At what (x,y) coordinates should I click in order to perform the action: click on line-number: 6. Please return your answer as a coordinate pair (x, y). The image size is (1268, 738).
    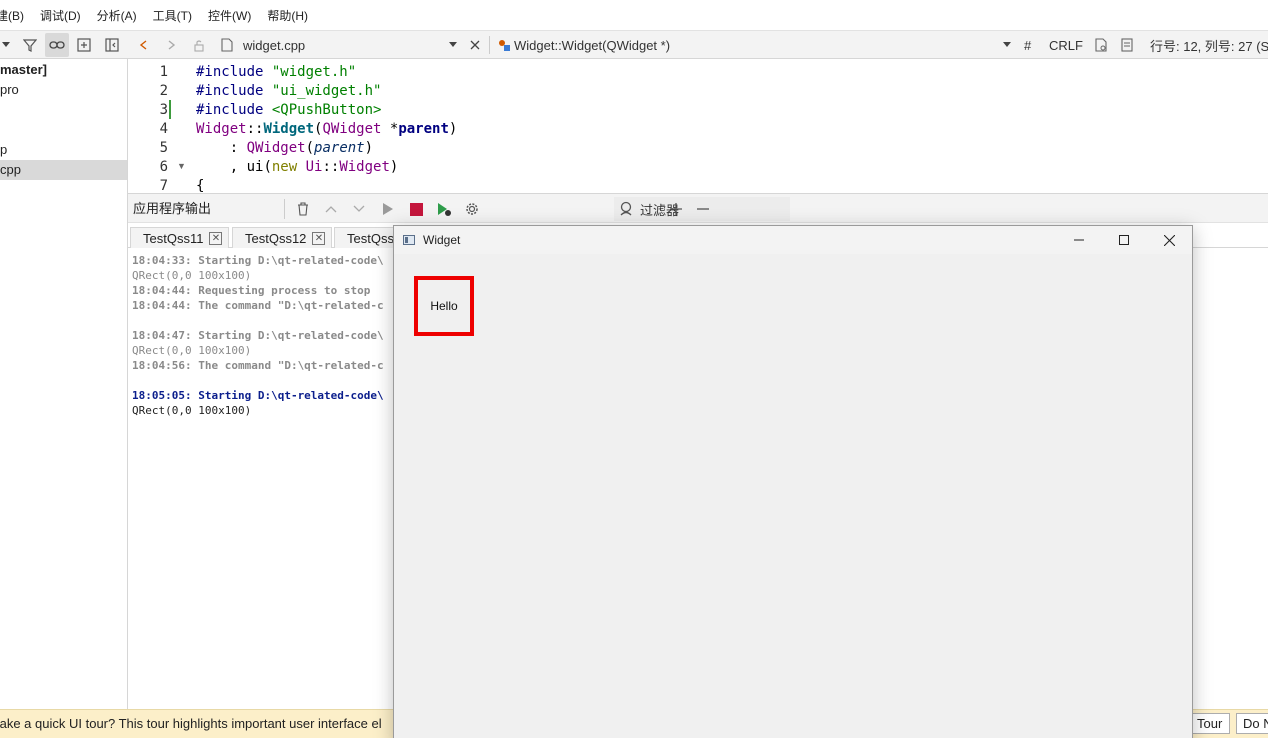
    Looking at the image, I should click on (163, 167).